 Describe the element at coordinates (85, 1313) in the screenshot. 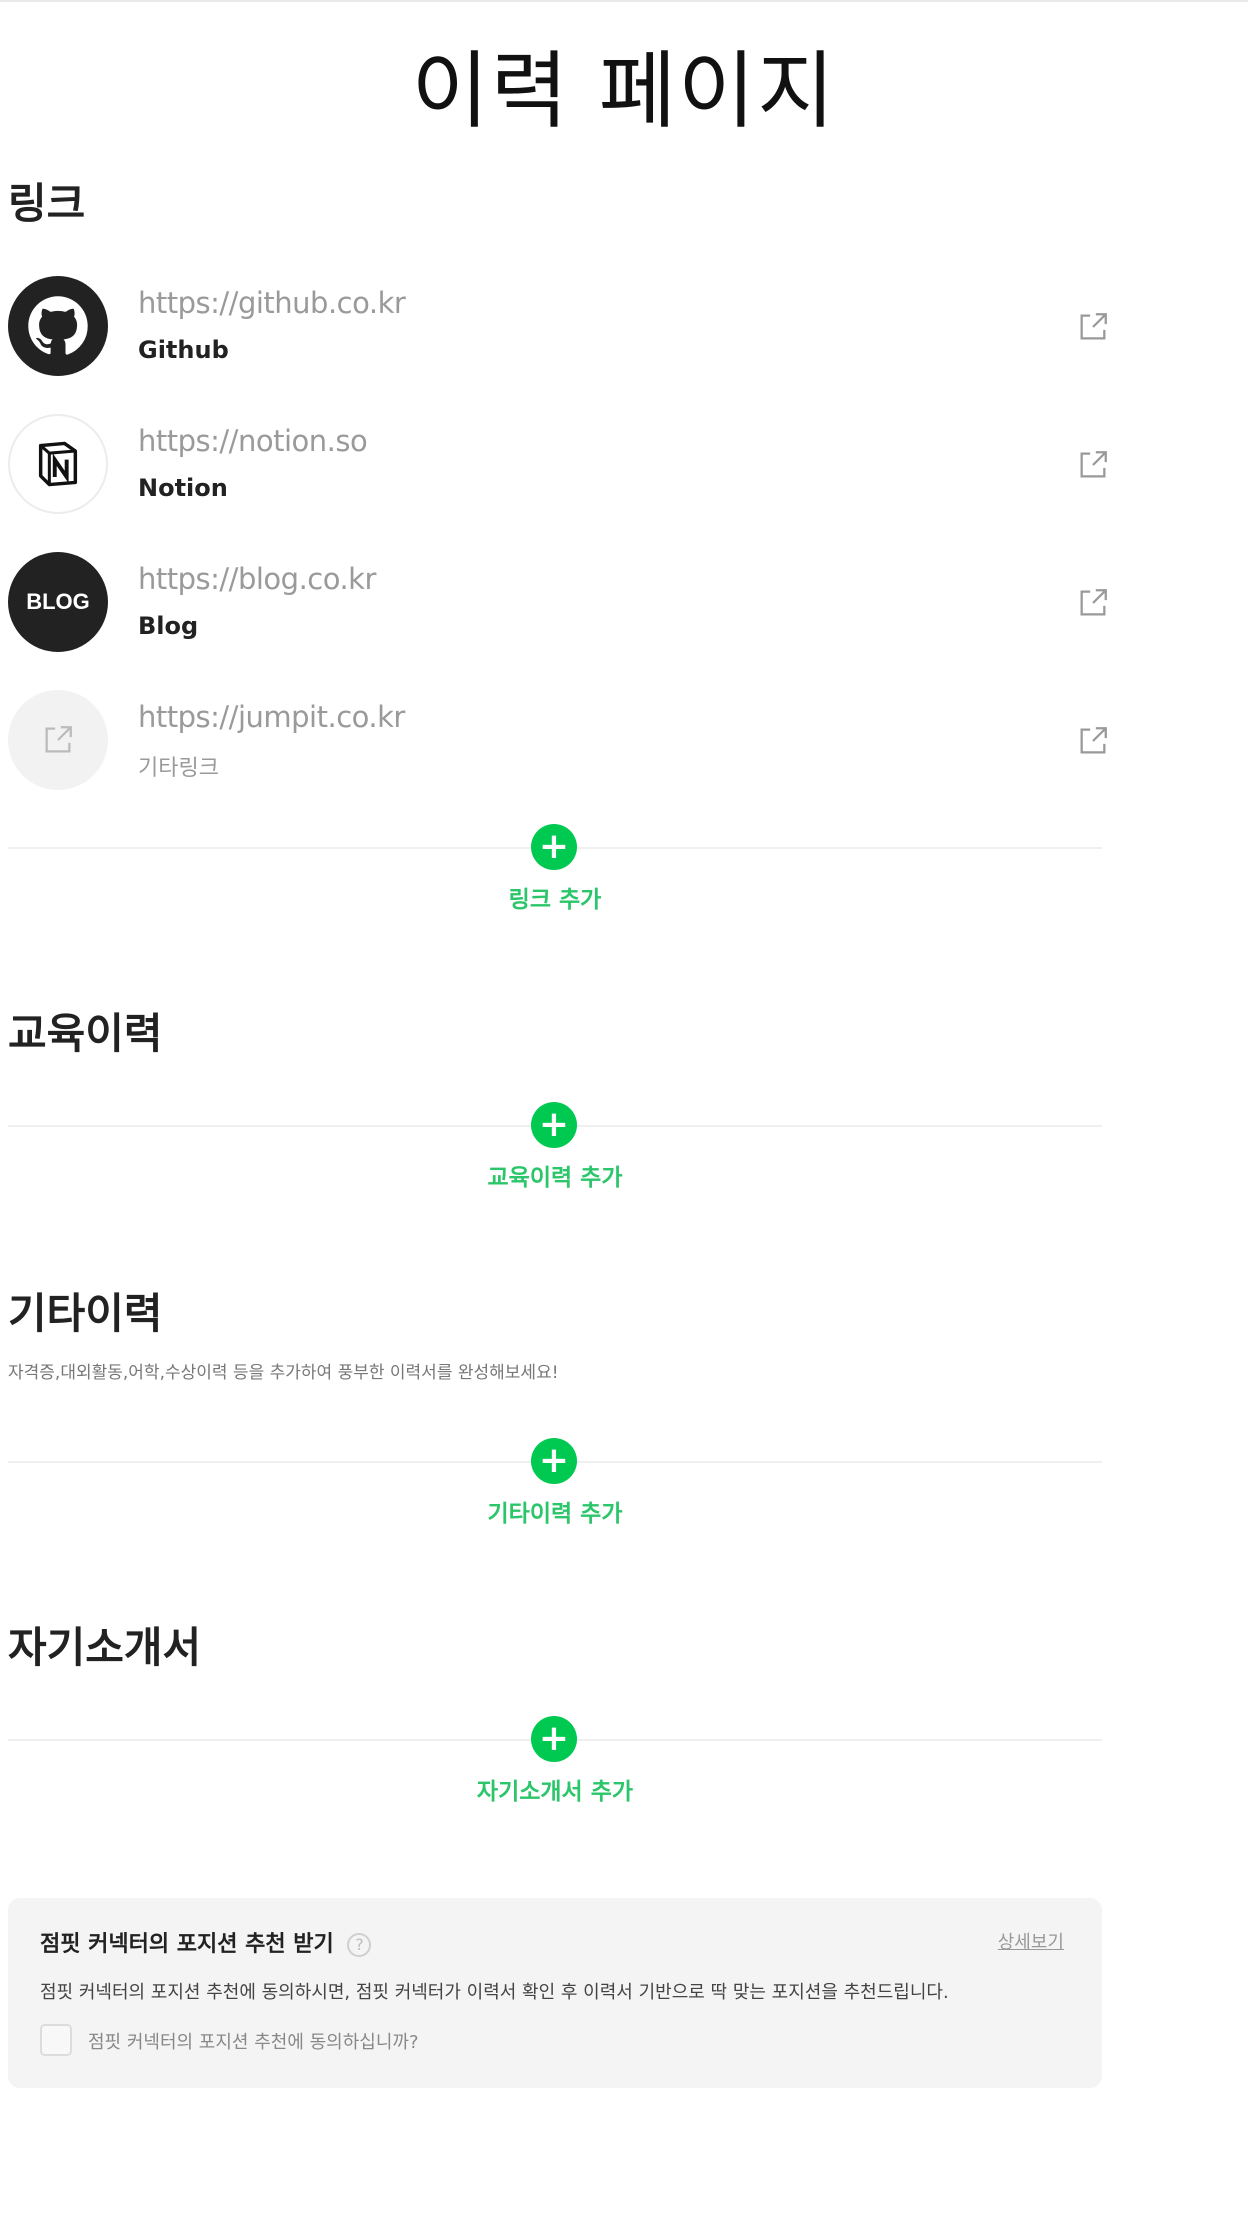

I see `other-section-title: 기타이력` at that location.